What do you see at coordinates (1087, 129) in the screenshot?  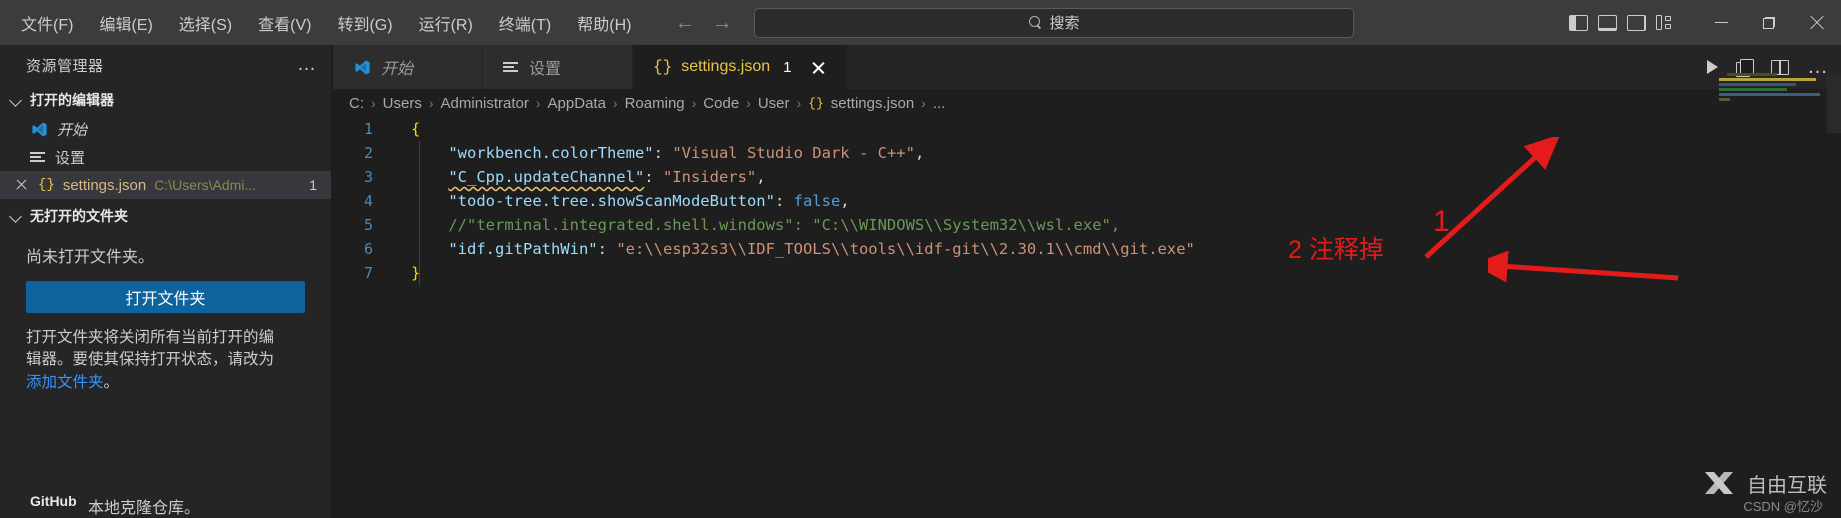 I see `code-line: 1{` at bounding box center [1087, 129].